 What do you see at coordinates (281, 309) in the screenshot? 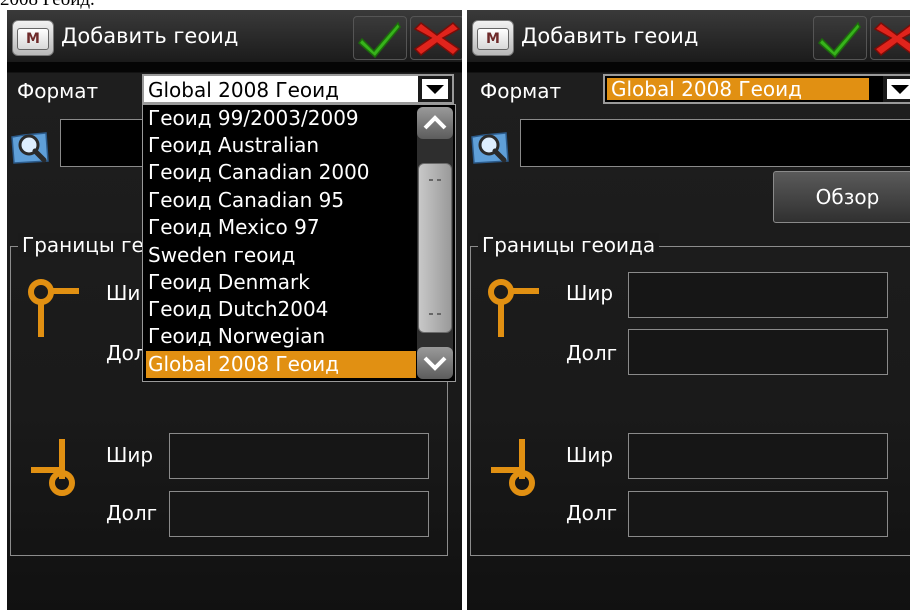
I see `dropdown-option: Геоид Dutch2004` at bounding box center [281, 309].